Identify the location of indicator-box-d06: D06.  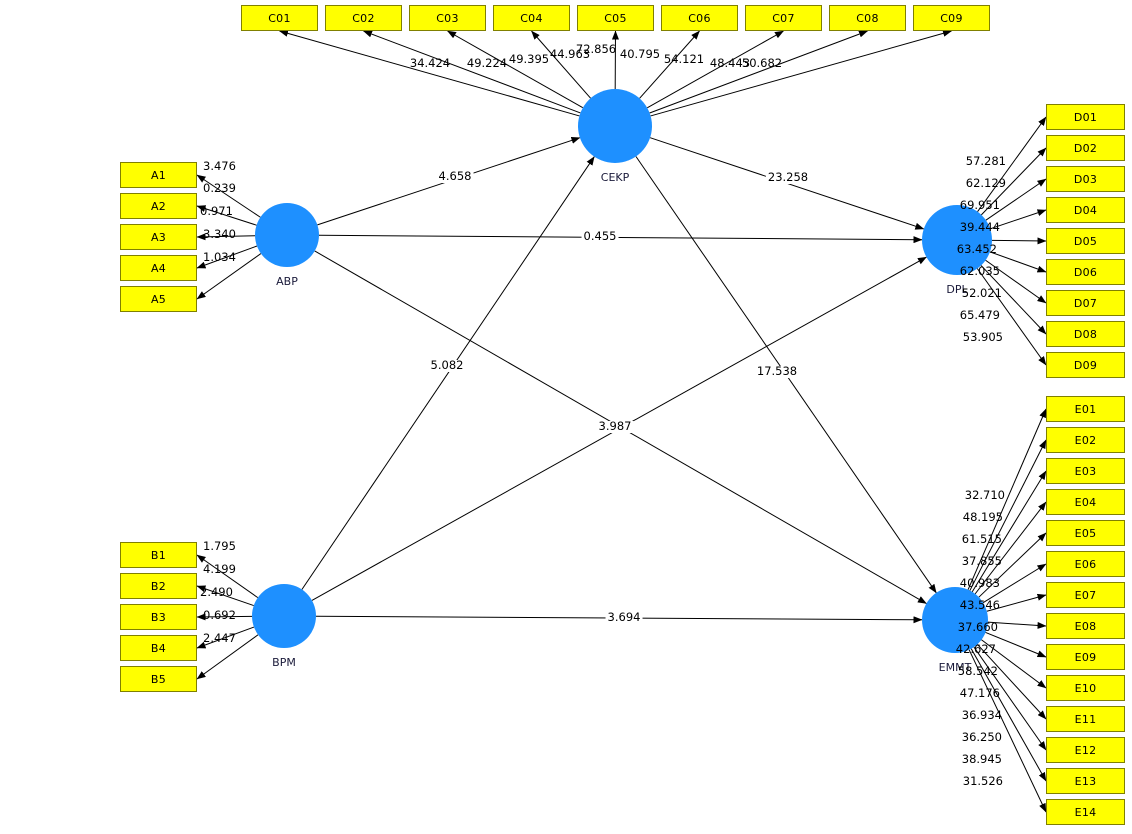
(1085, 272).